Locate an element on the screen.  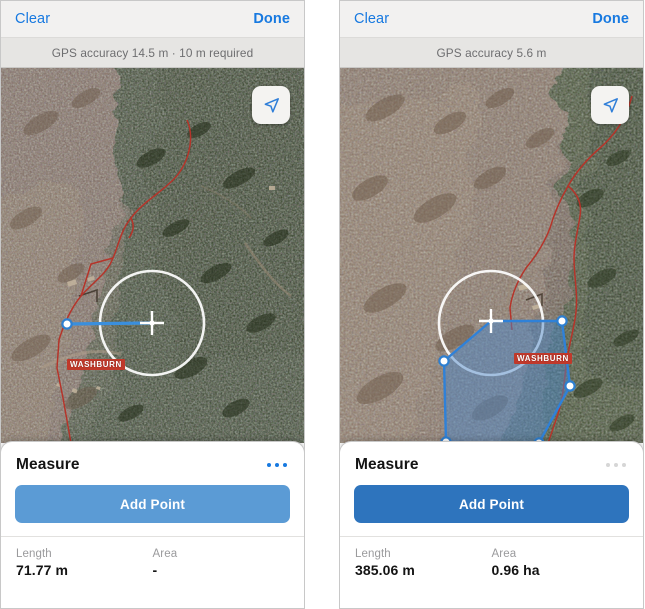
gps-accuracy-status: GPS accuracy 5.6 m is located at coordinates (491, 53).